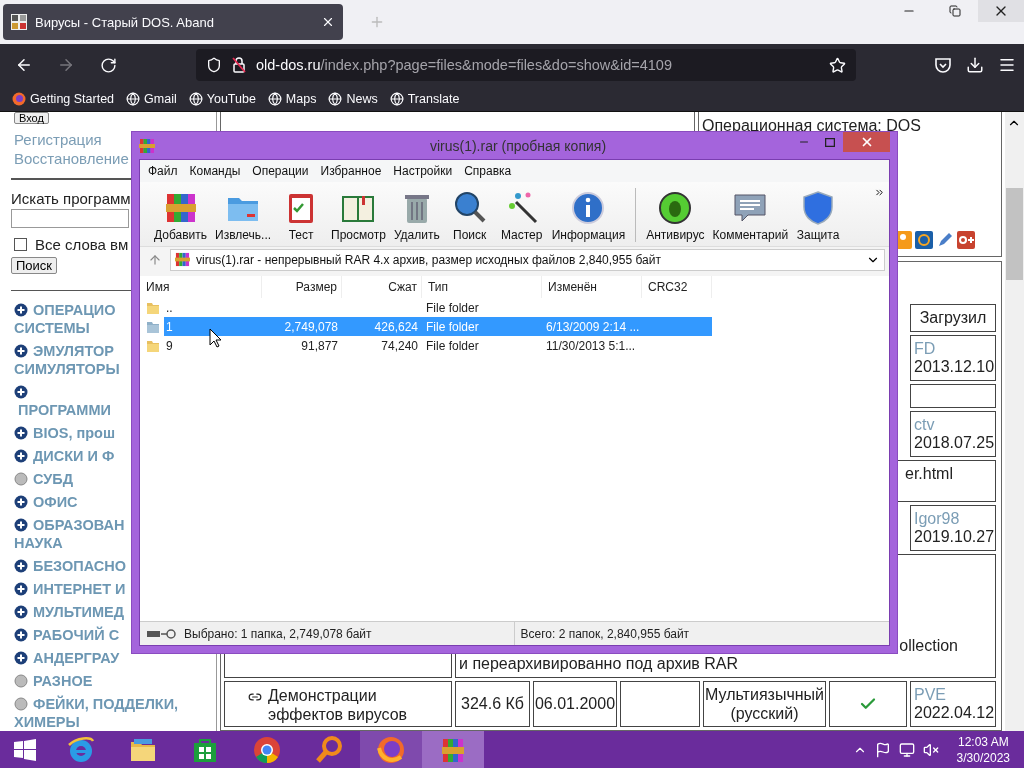 The width and height of the screenshot is (1024, 768). I want to click on toolbar-button: Комментарий, so click(750, 216).